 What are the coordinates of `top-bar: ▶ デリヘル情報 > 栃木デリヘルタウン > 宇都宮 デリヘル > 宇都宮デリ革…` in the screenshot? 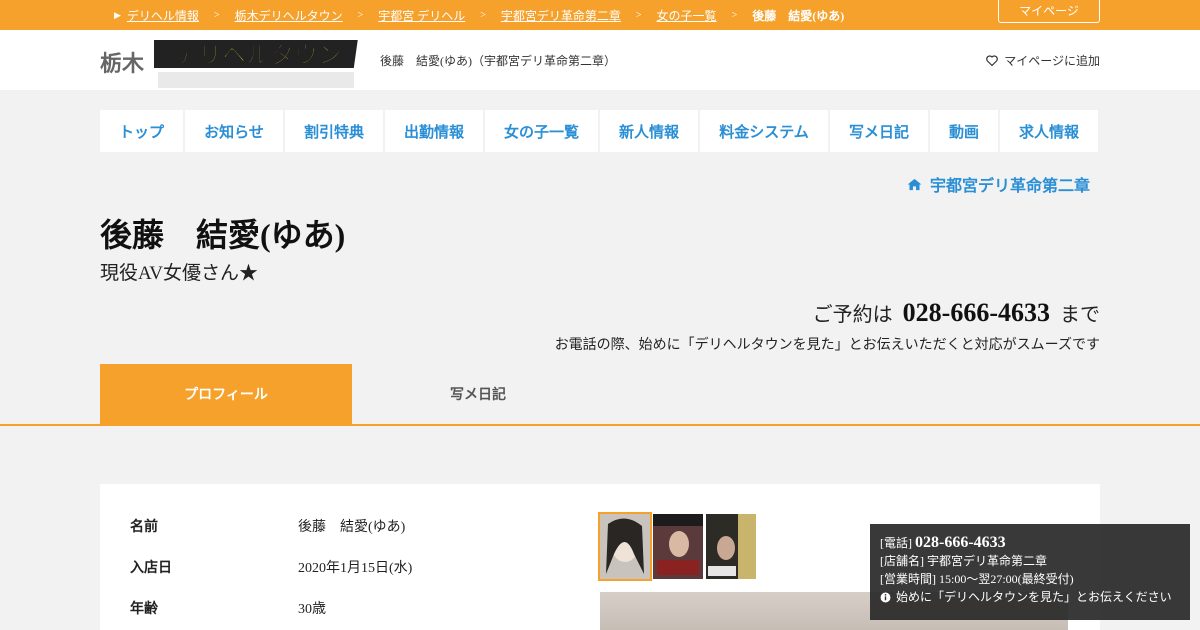 It's located at (600, 15).